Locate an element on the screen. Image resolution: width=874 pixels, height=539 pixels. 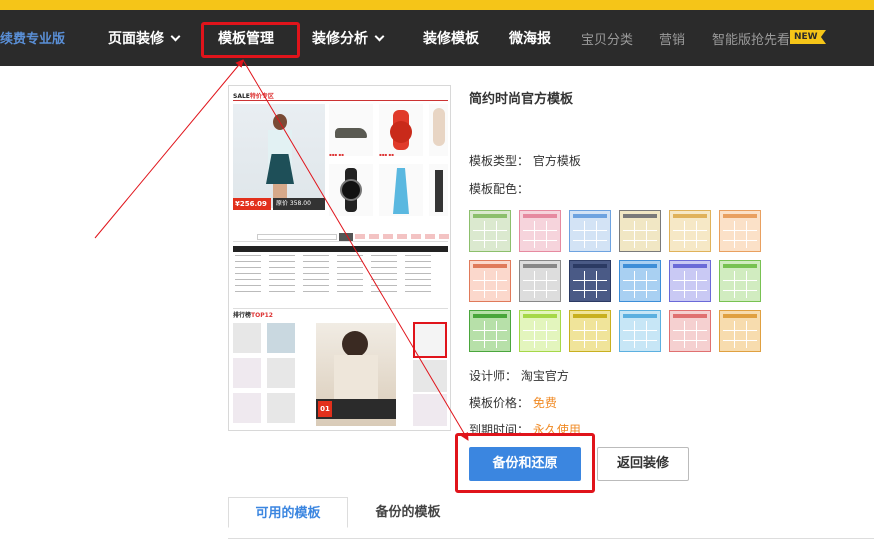
tab-available-templates: 可用的模板 is located at coordinates (288, 512).